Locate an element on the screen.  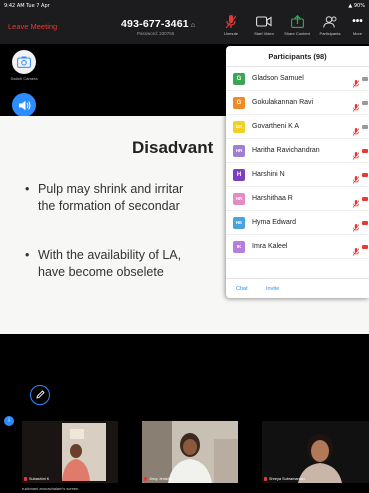
participants-title: Participants (98) is located at coordinates (297, 56).